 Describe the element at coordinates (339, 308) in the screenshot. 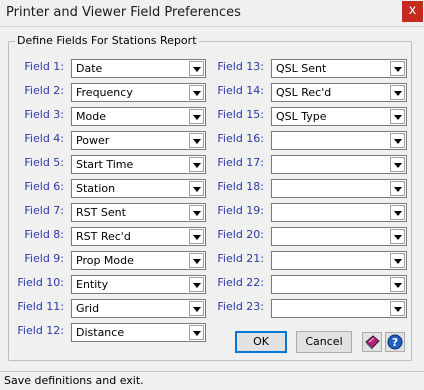

I see `field-23-select` at that location.